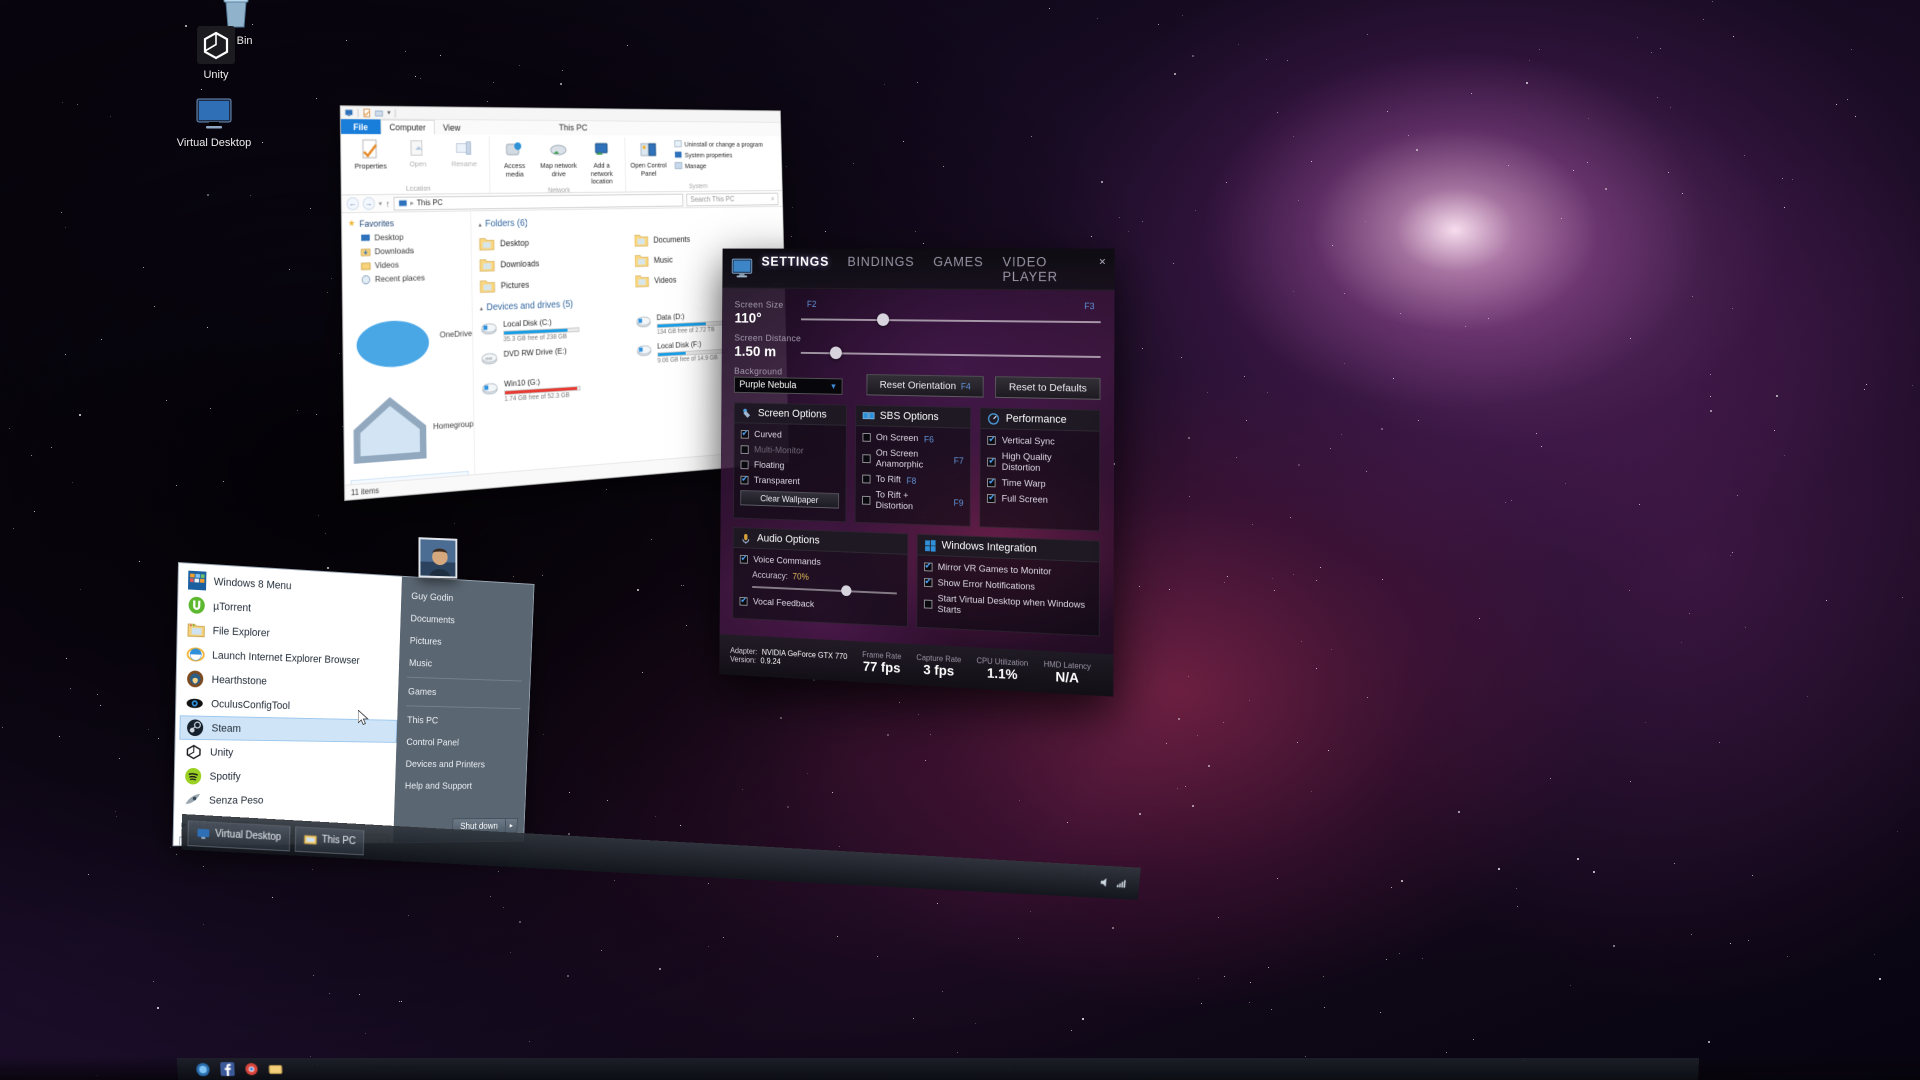 This screenshot has width=1920, height=1080. I want to click on vd-title-bar: SETTINGS BINDINGS GAMES VIDEO PLAYER ×, so click(918, 269).